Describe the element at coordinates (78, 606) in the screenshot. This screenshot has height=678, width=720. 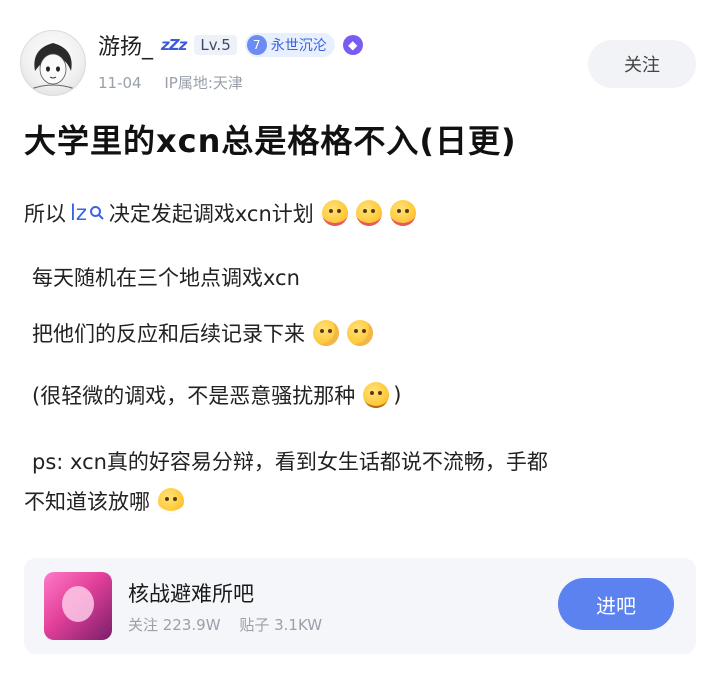
I see `forum-avatar` at that location.